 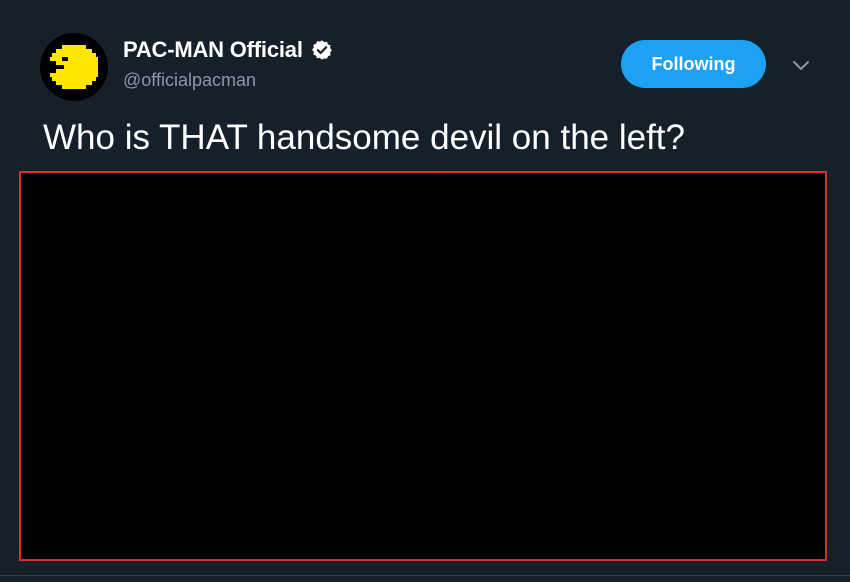 What do you see at coordinates (213, 50) in the screenshot?
I see `author-display-name: PAC-MAN Official` at bounding box center [213, 50].